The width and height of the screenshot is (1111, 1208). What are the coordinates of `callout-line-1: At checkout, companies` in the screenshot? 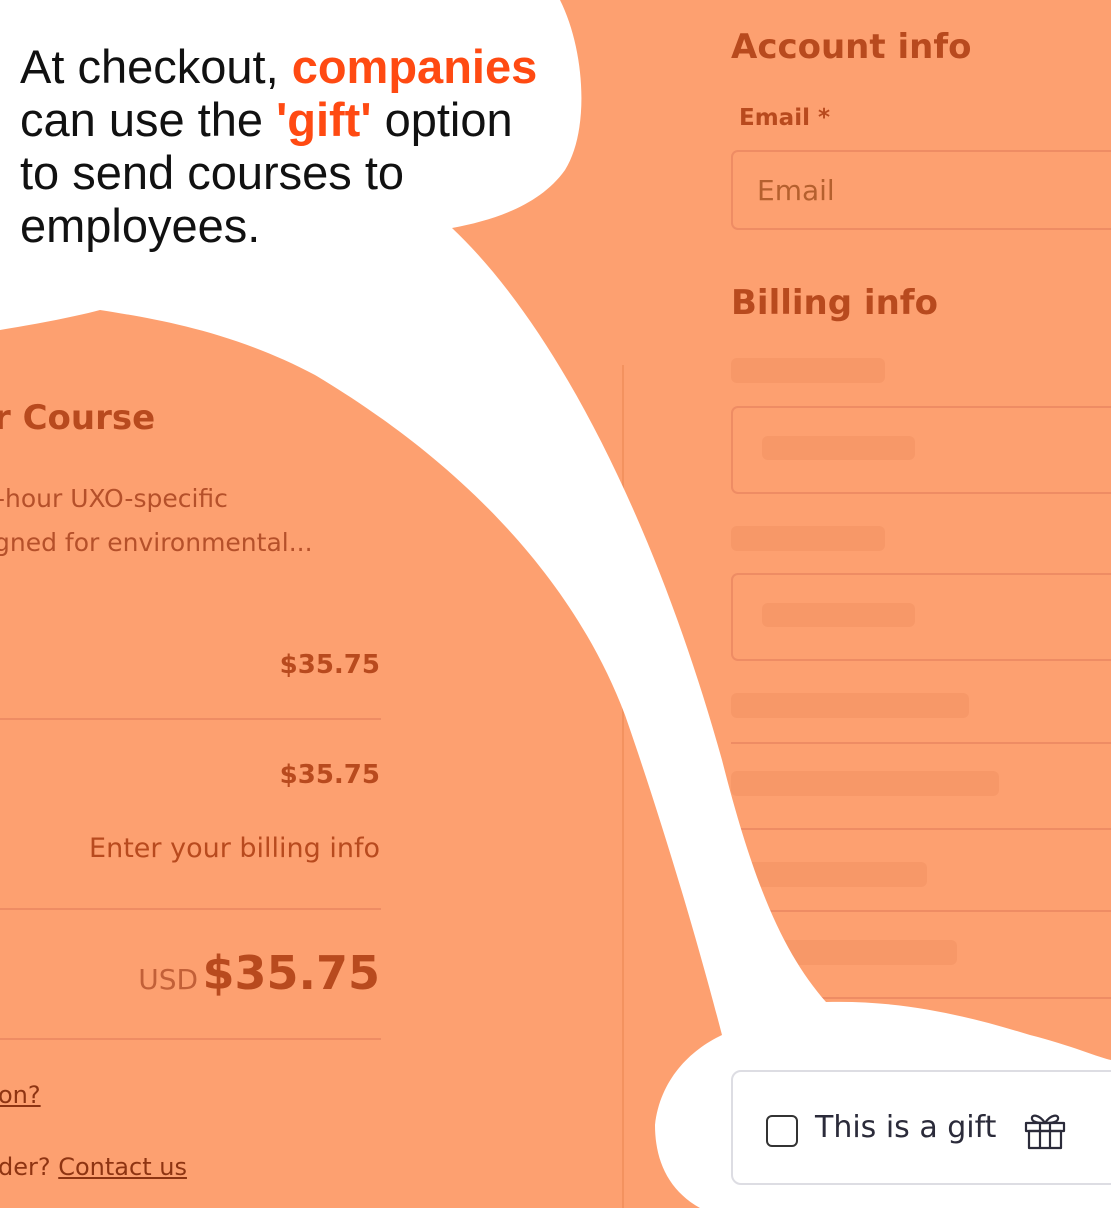 It's located at (300, 66).